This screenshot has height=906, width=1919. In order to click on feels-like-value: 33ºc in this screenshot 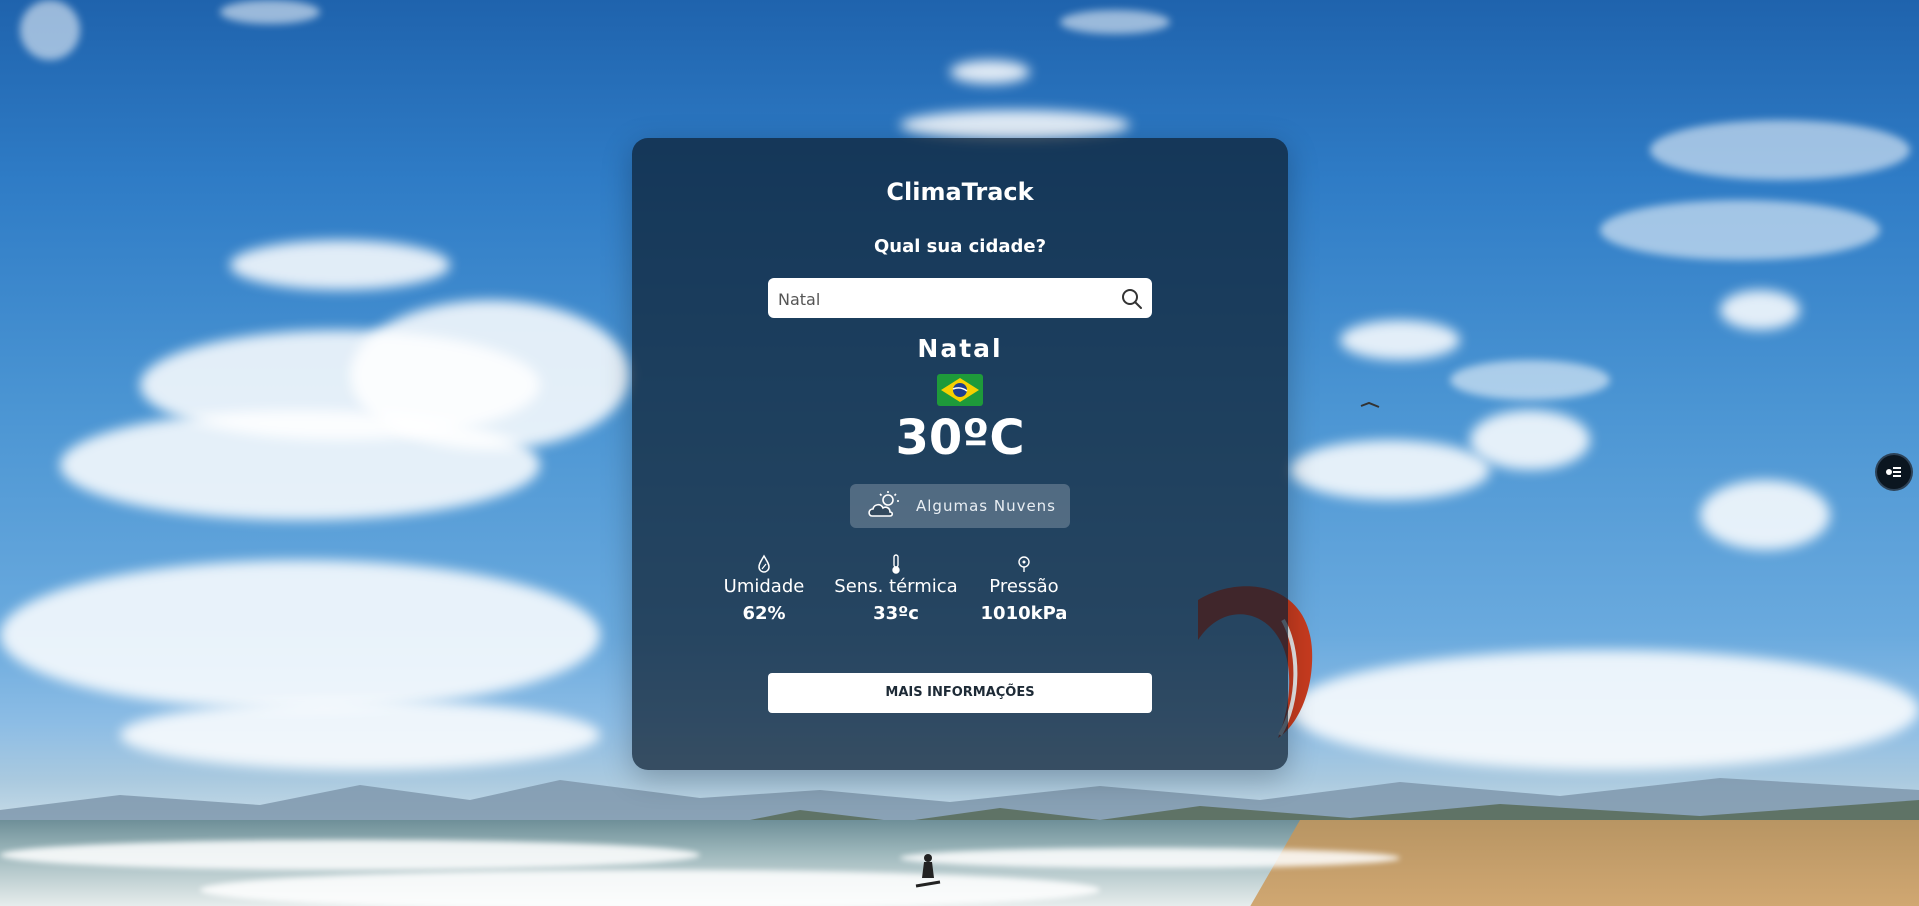, I will do `click(896, 613)`.